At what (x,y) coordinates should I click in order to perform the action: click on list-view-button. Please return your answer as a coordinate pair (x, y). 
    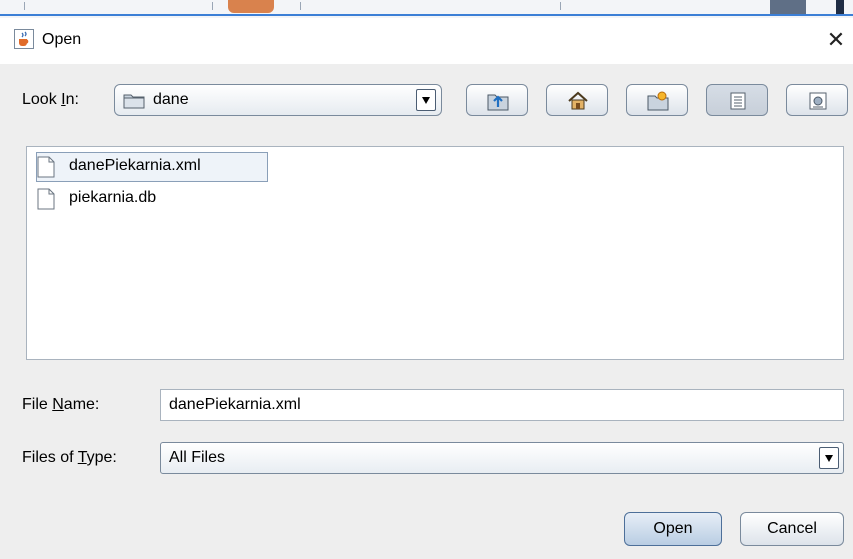
    Looking at the image, I should click on (737, 100).